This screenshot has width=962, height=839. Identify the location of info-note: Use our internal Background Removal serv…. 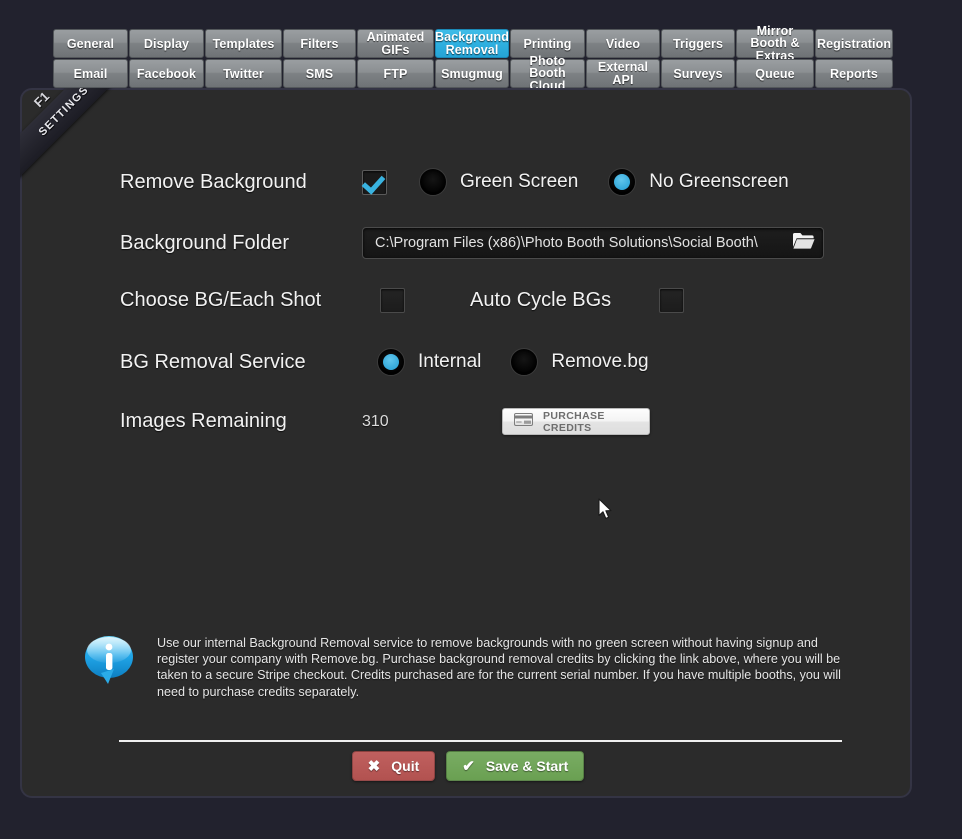
(474, 667).